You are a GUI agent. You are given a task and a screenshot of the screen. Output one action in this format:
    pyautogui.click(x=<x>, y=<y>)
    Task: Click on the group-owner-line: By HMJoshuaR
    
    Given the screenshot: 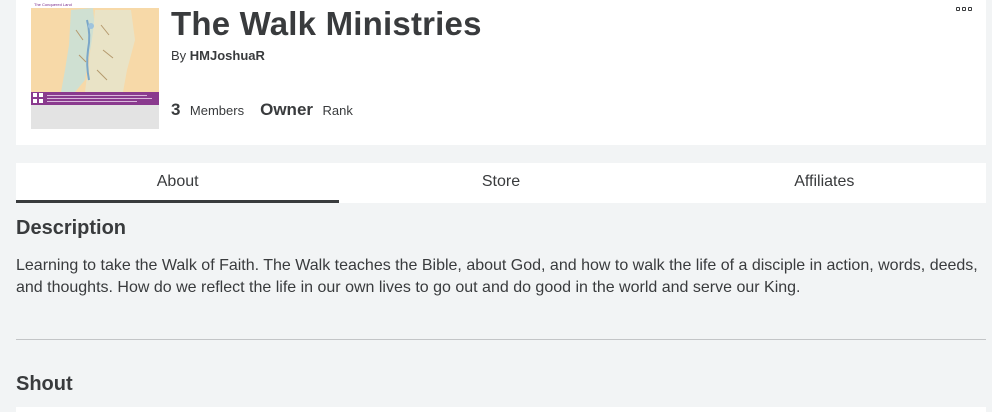 What is the action you would take?
    pyautogui.click(x=218, y=55)
    